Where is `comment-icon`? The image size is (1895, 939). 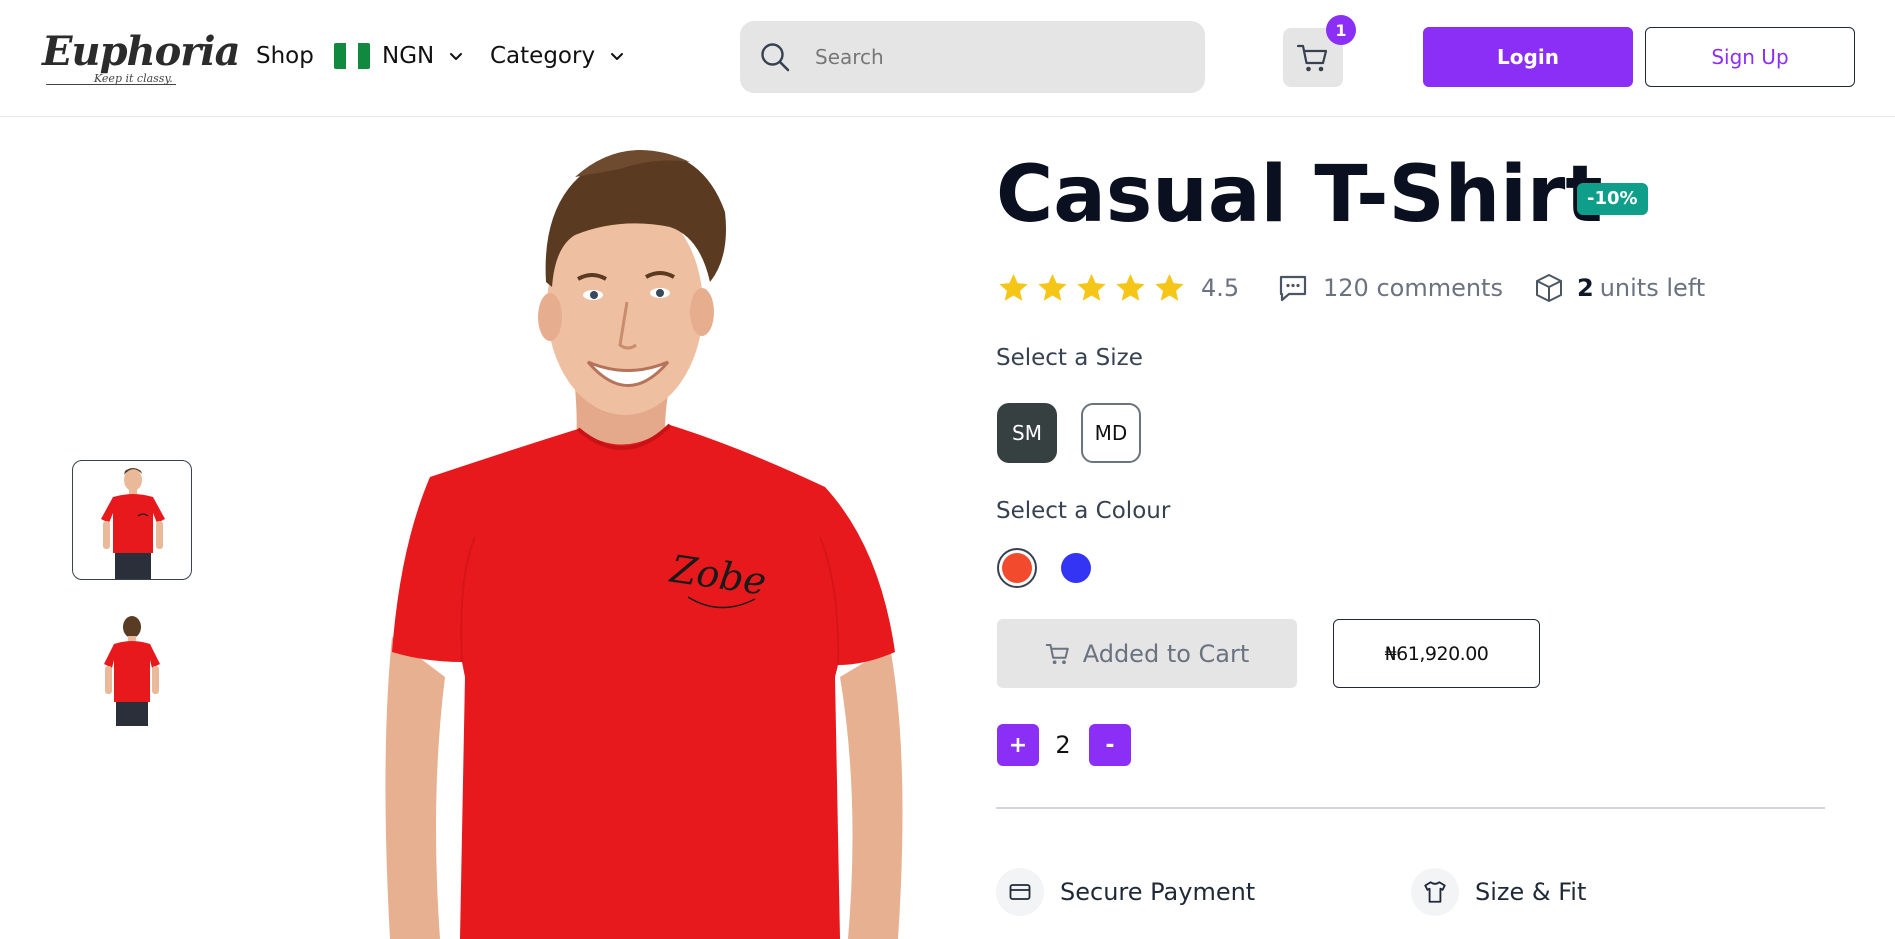 comment-icon is located at coordinates (1293, 288).